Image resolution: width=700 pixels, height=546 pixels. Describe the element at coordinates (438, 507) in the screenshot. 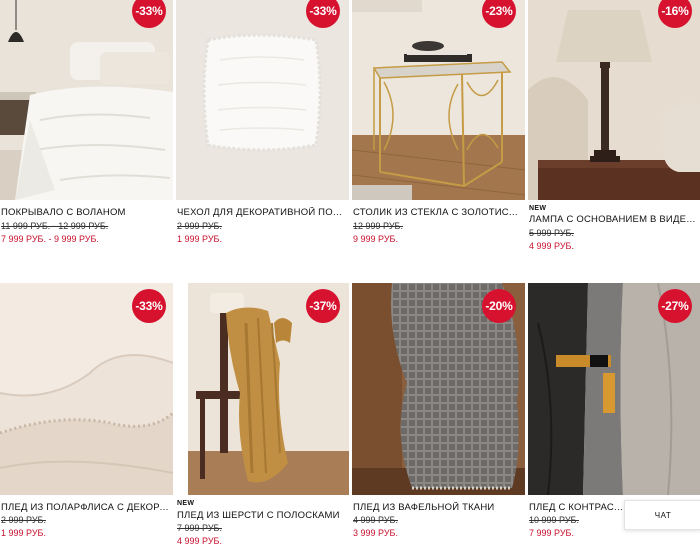

I see `product-name: ПЛЕД ИЗ ВАФЕЛЬНОЙ ТКАНИ` at that location.